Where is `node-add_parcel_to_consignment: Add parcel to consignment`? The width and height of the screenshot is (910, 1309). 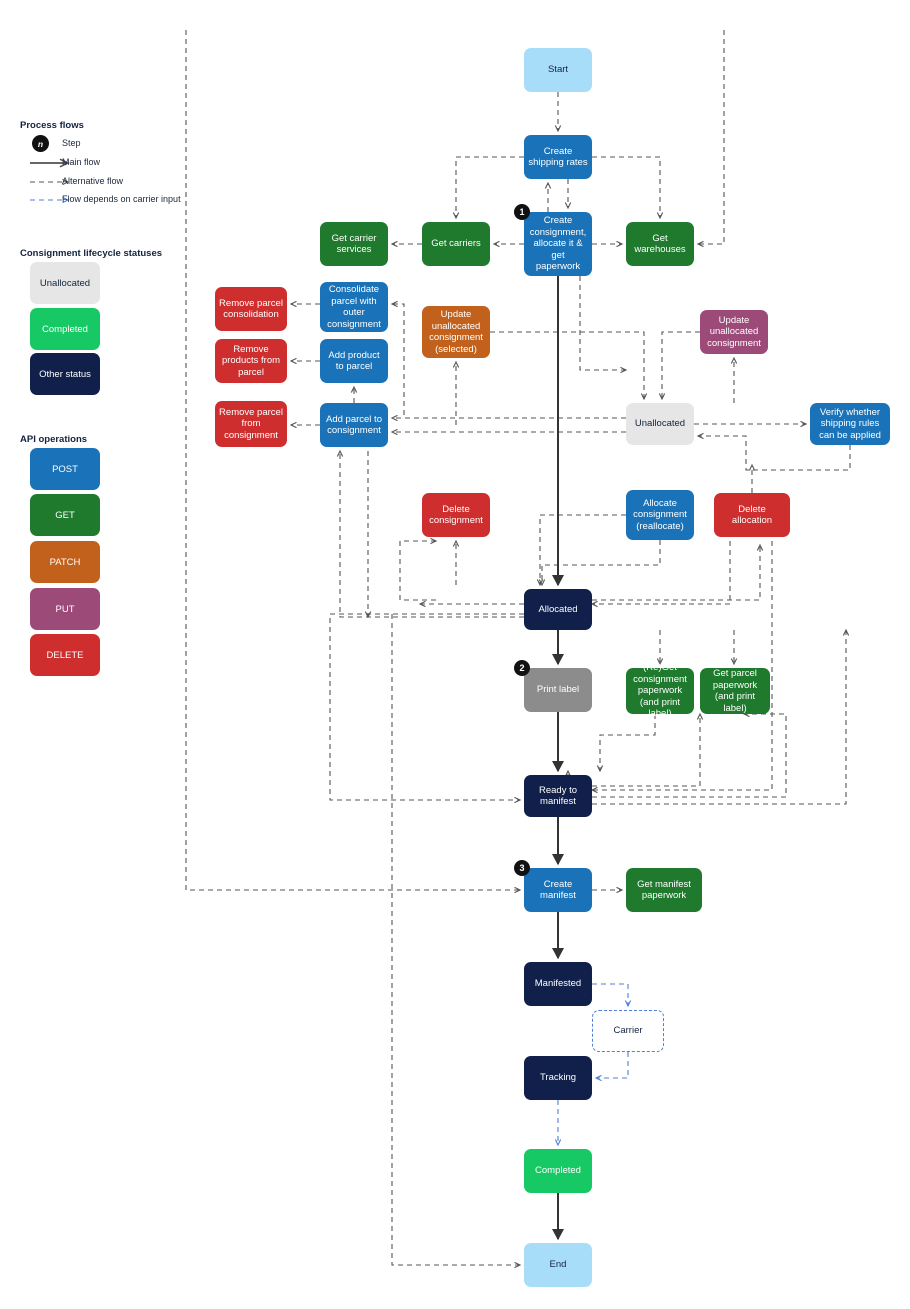
node-add_parcel_to_consignment: Add parcel to consignment is located at coordinates (354, 425).